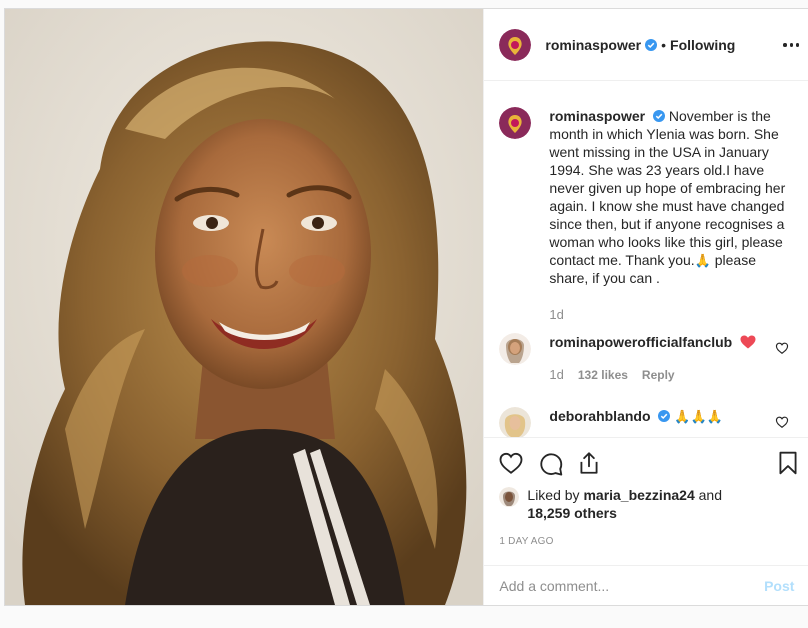 The height and width of the screenshot is (628, 808). Describe the element at coordinates (702, 260) in the screenshot. I see `praying-hands-emoji: 🙏` at that location.